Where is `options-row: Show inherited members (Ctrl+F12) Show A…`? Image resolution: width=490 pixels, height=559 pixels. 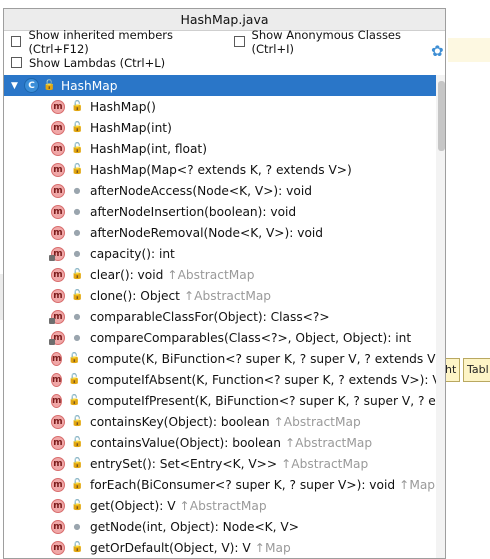 options-row: Show inherited members (Ctrl+F12) Show A… is located at coordinates (224, 42).